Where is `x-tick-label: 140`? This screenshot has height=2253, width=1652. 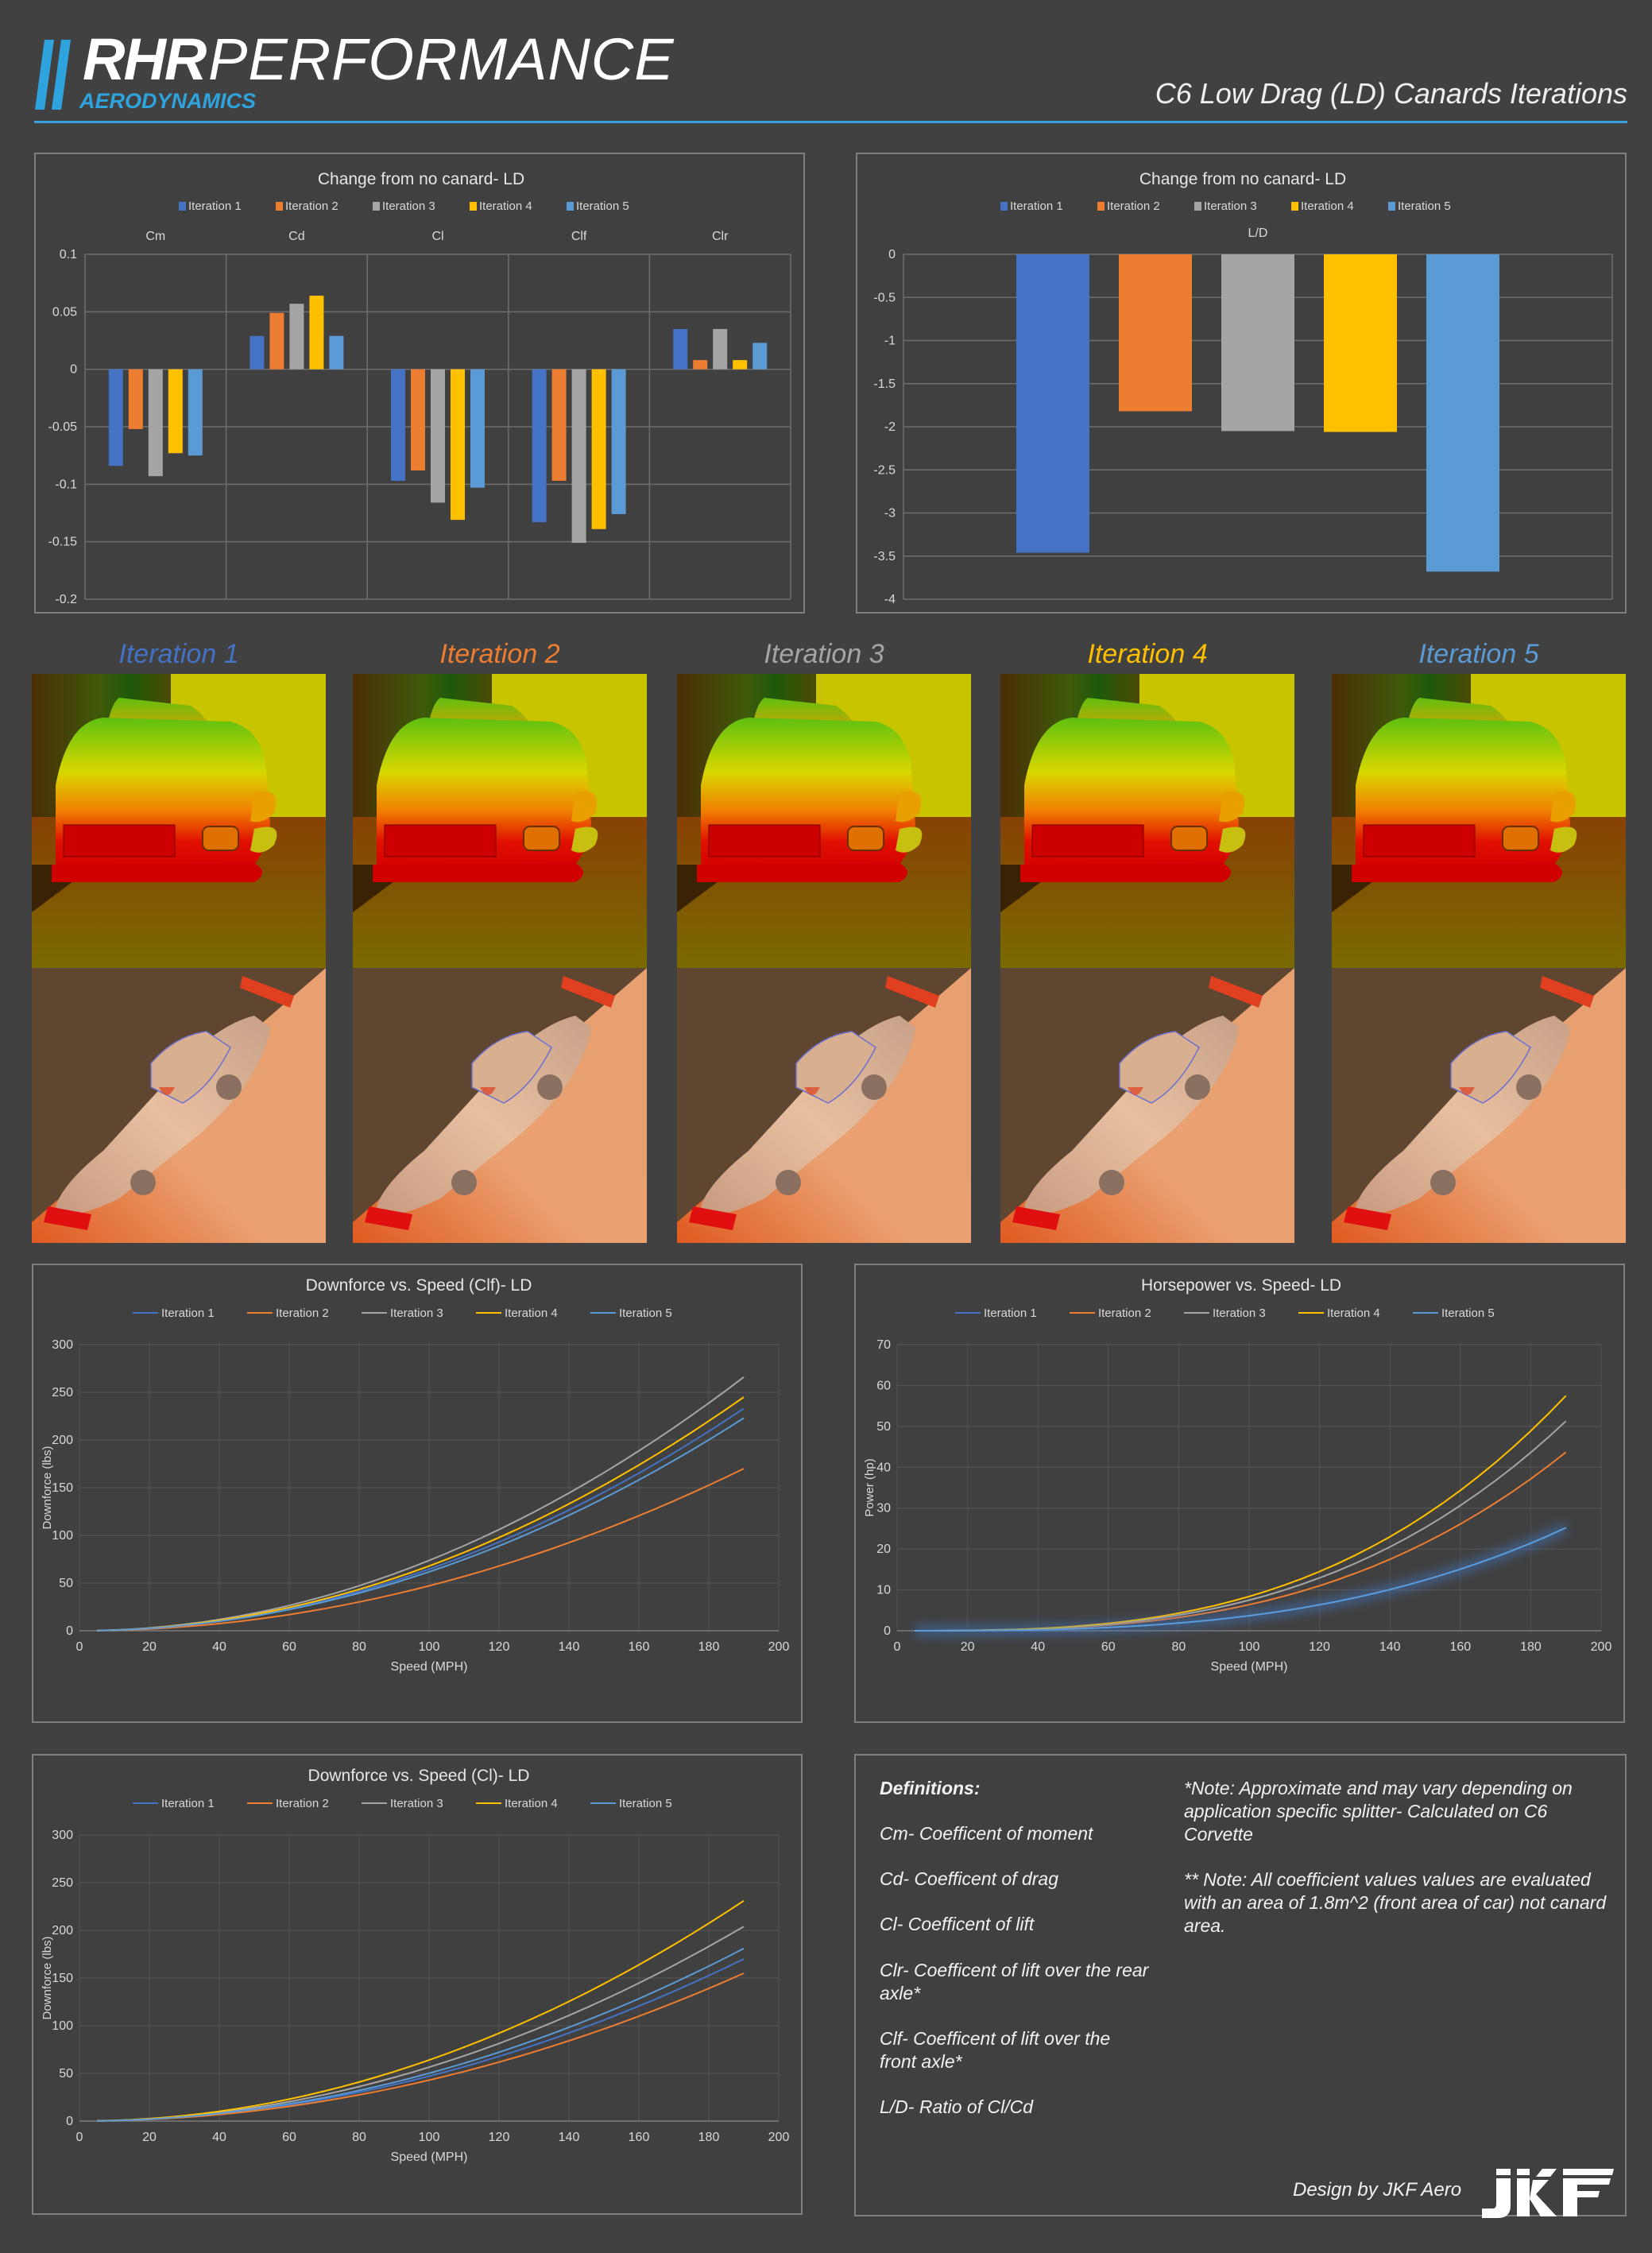
x-tick-label: 140 is located at coordinates (569, 2137).